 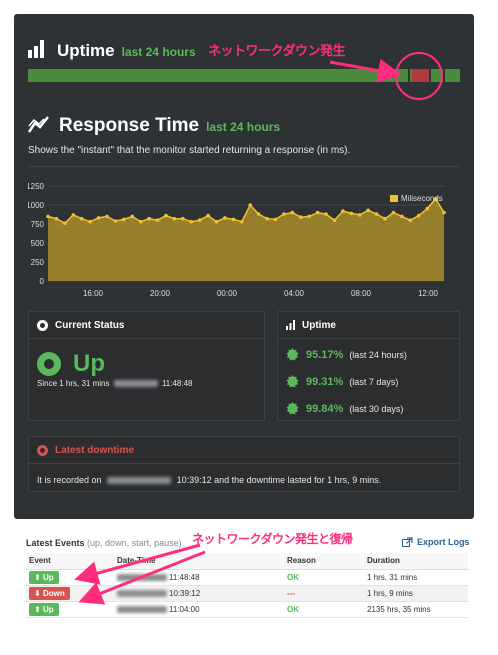 I want to click on uptime-header: Uptime last 24 hours, so click(x=112, y=49).